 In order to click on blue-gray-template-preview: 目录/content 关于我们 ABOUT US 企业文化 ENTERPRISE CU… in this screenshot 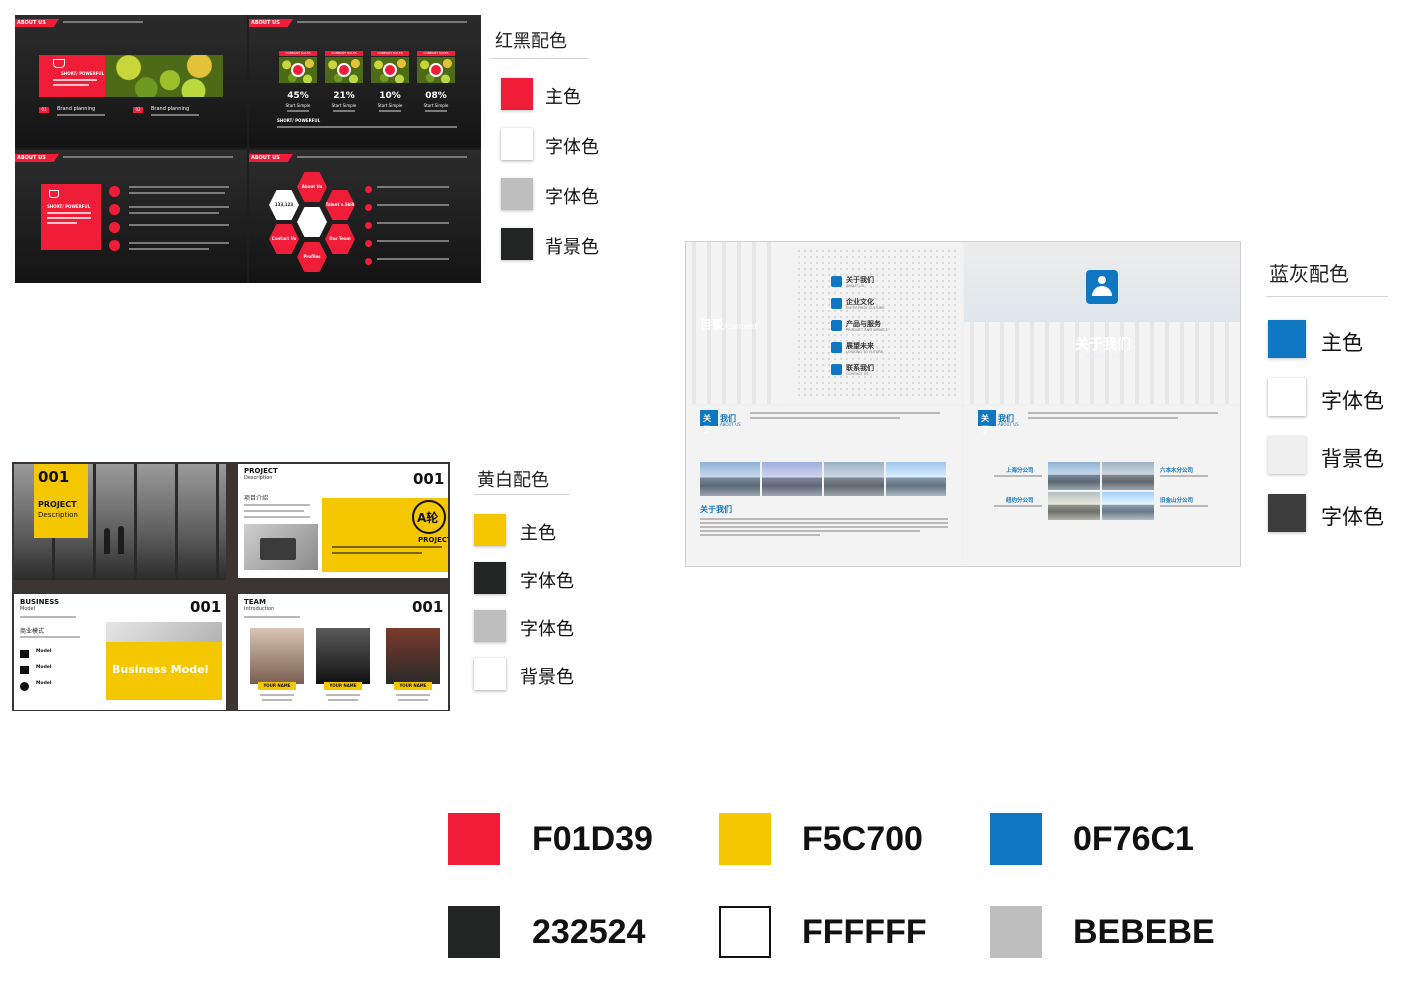, I will do `click(963, 404)`.